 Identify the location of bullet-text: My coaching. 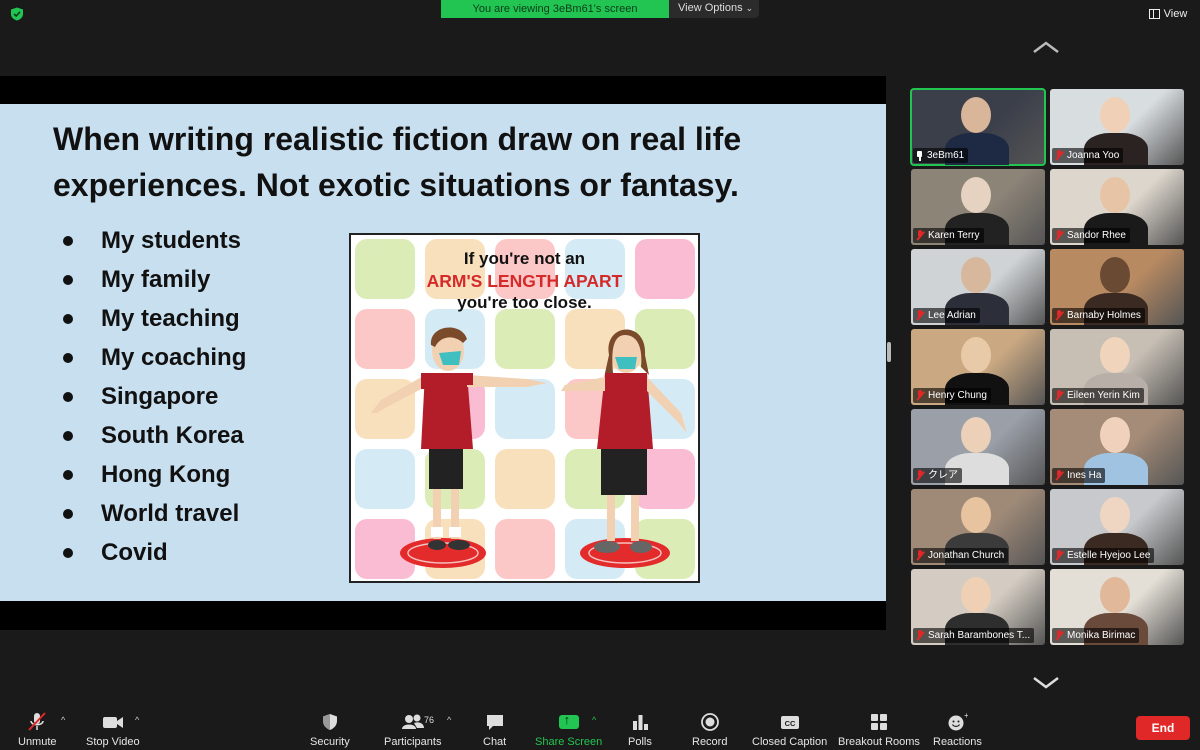
(174, 357).